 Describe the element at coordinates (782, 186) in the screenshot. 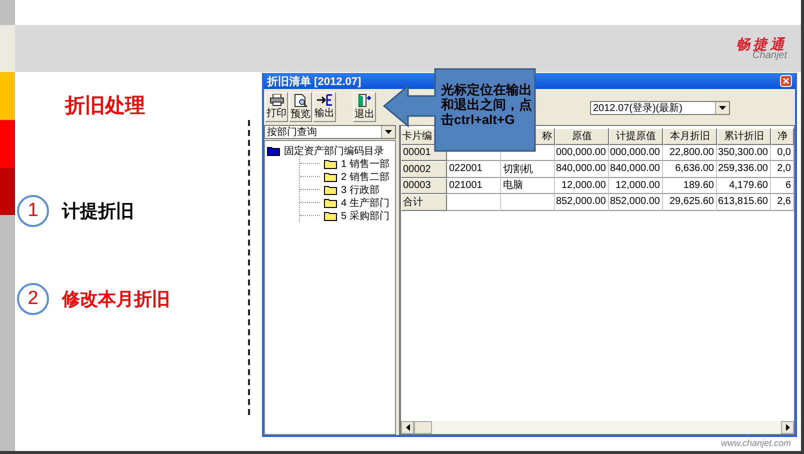

I see `table-cell: 6` at that location.